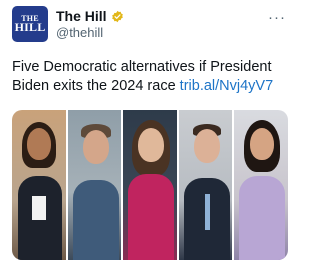 Image resolution: width=320 pixels, height=269 pixels. I want to click on tweet-header: THE HILL The Hill @thehill, so click(68, 24).